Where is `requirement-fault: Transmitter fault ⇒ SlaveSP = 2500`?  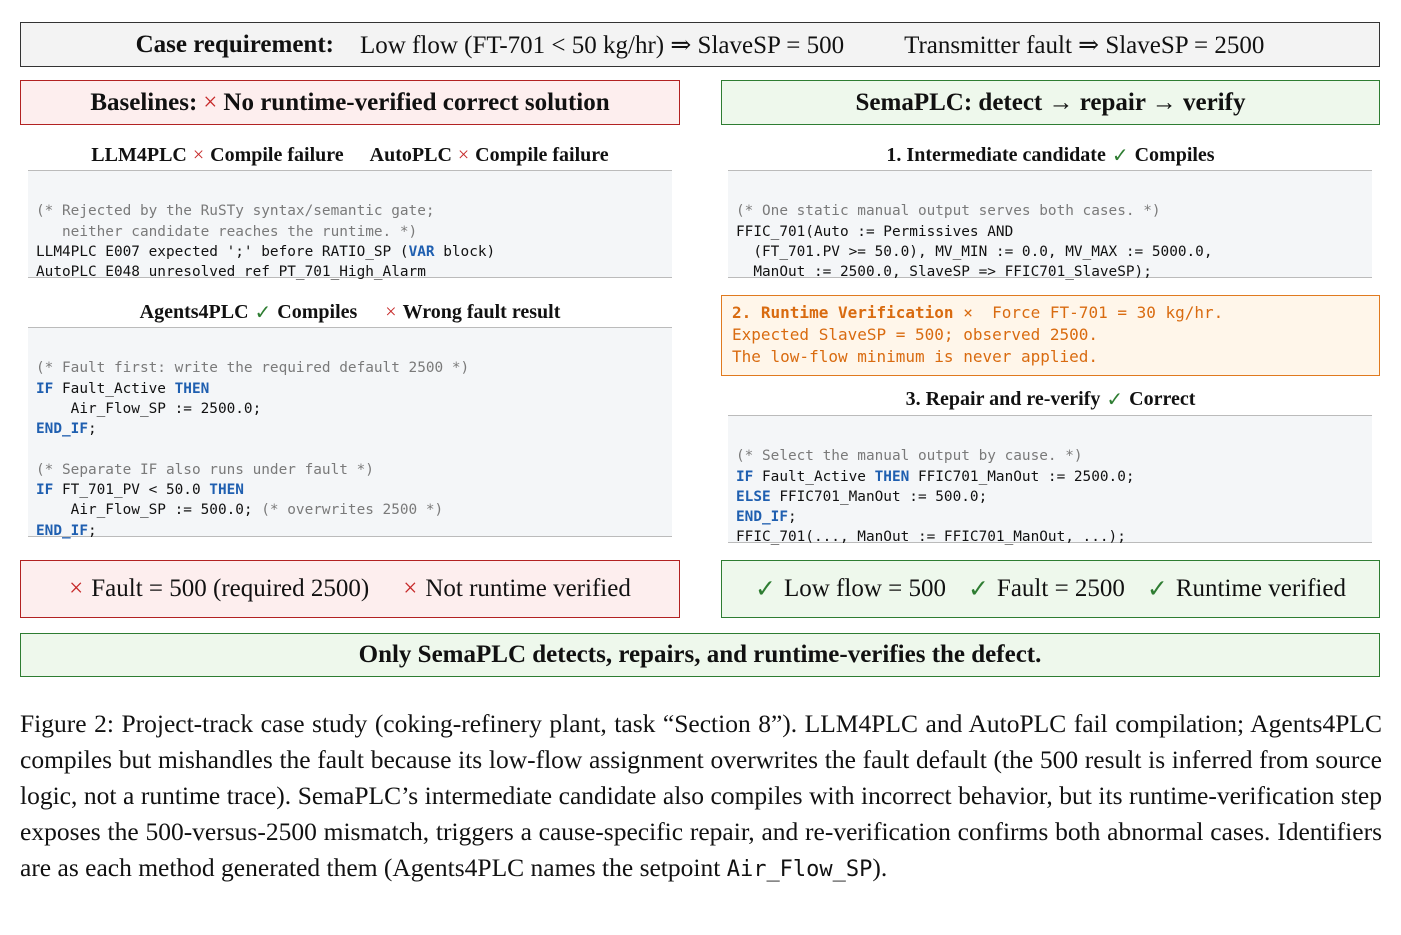 requirement-fault: Transmitter fault ⇒ SlaveSP = 2500 is located at coordinates (1084, 45).